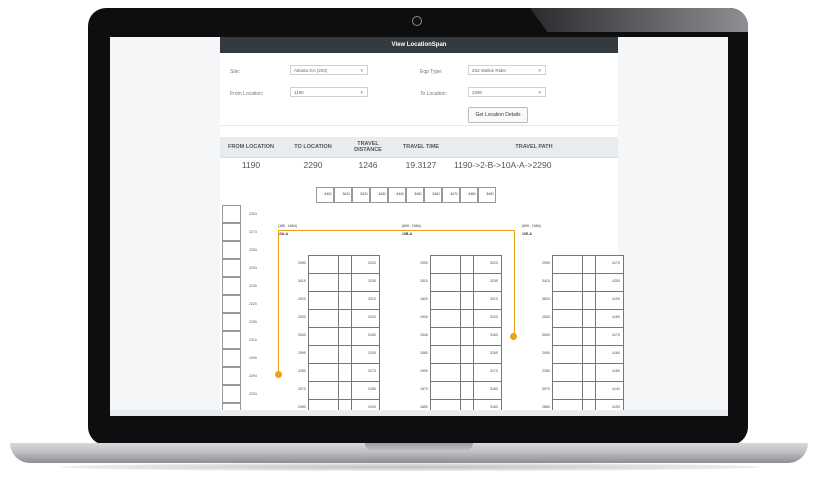 The height and width of the screenshot is (477, 814). What do you see at coordinates (278, 374) in the screenshot?
I see `start-marker` at bounding box center [278, 374].